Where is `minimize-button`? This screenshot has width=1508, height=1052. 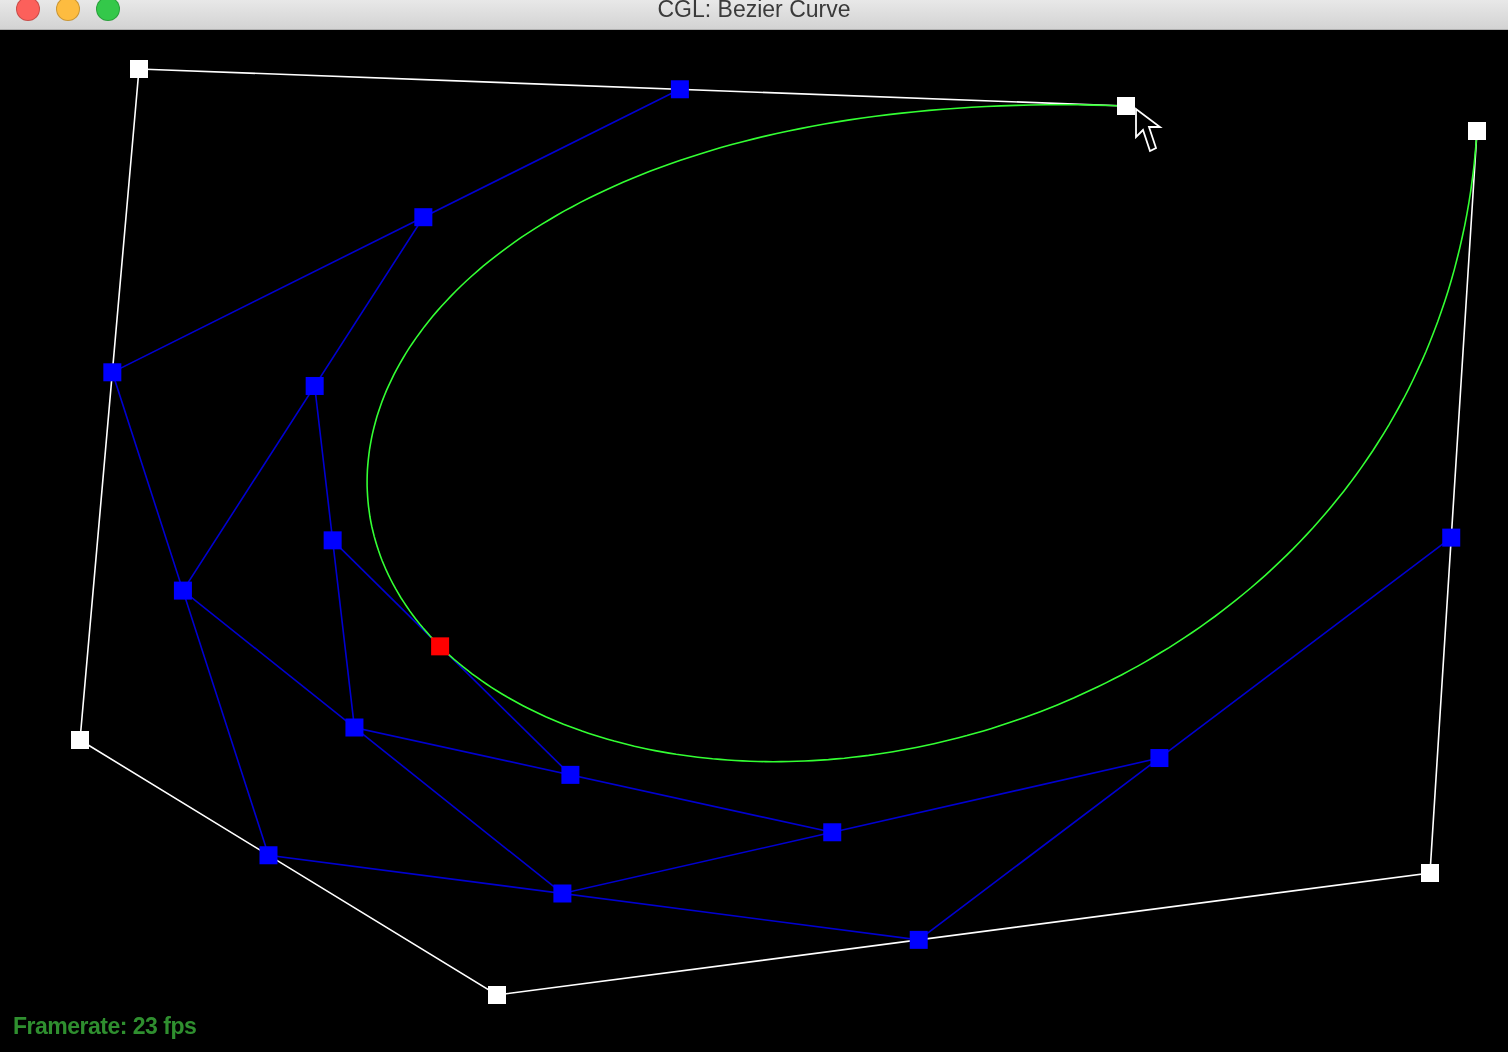
minimize-button is located at coordinates (68, 10).